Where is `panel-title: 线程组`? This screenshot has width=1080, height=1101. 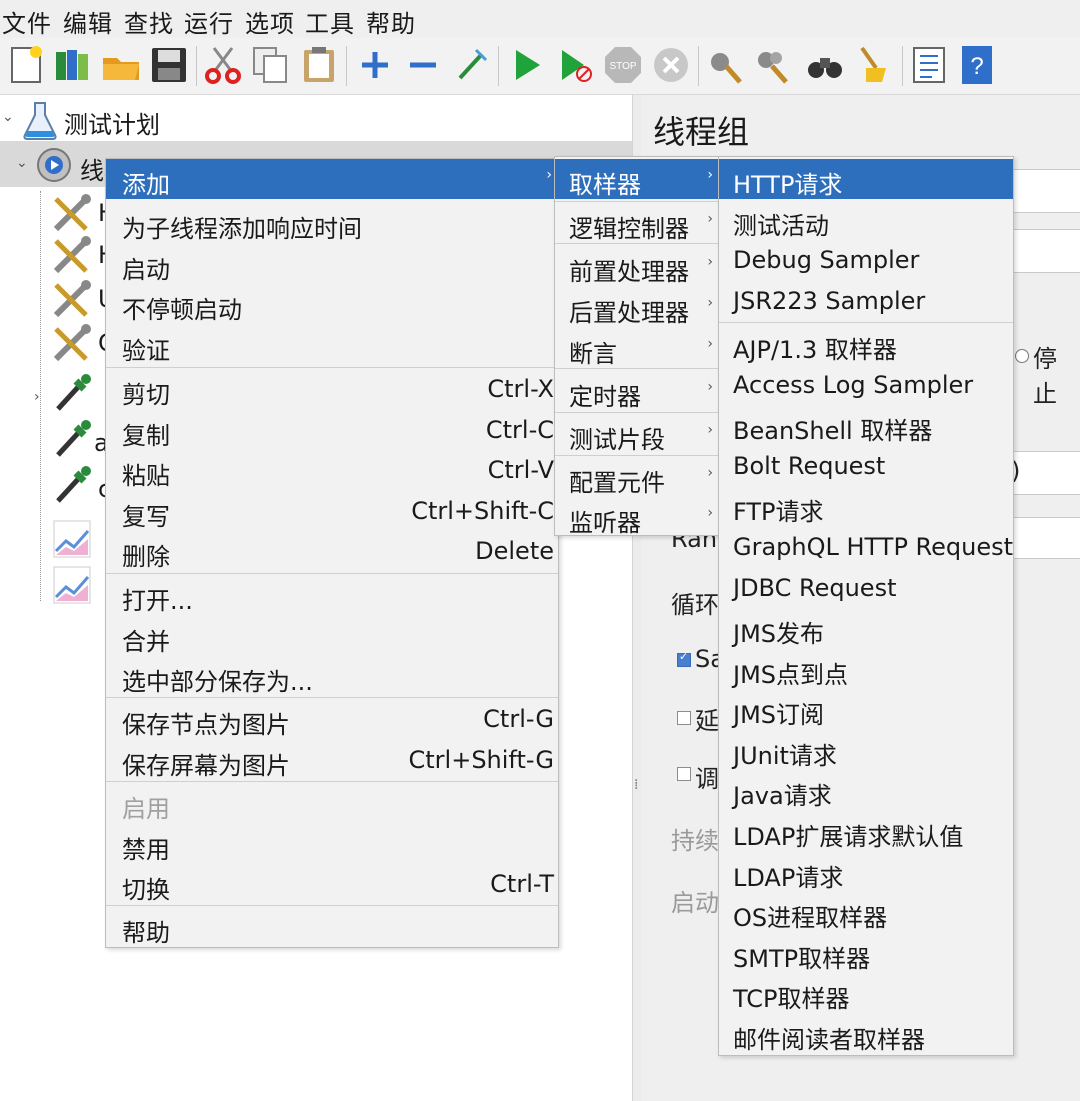 panel-title: 线程组 is located at coordinates (701, 132).